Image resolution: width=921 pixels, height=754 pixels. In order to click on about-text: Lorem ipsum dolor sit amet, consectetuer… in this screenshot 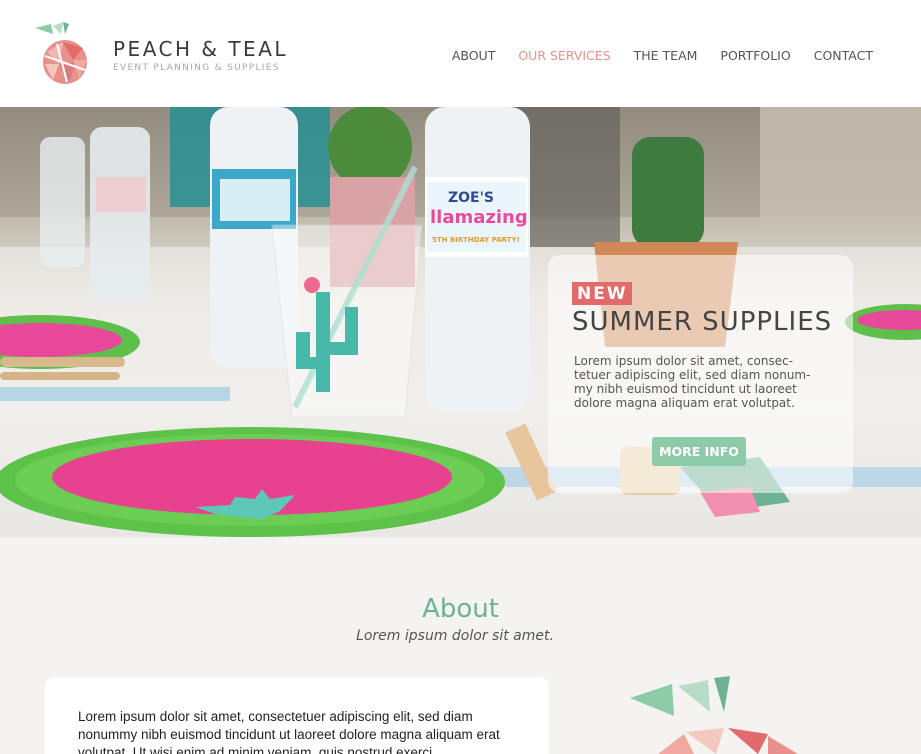, I will do `click(289, 731)`.